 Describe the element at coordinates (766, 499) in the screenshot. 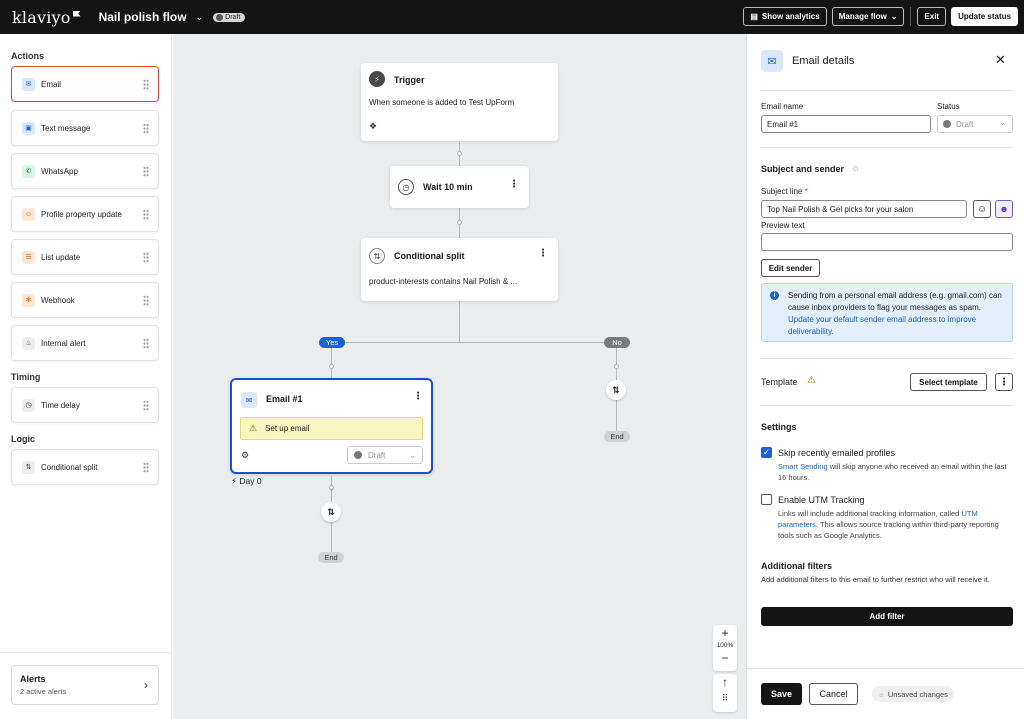

I see `utm-tracking-checkbox` at that location.